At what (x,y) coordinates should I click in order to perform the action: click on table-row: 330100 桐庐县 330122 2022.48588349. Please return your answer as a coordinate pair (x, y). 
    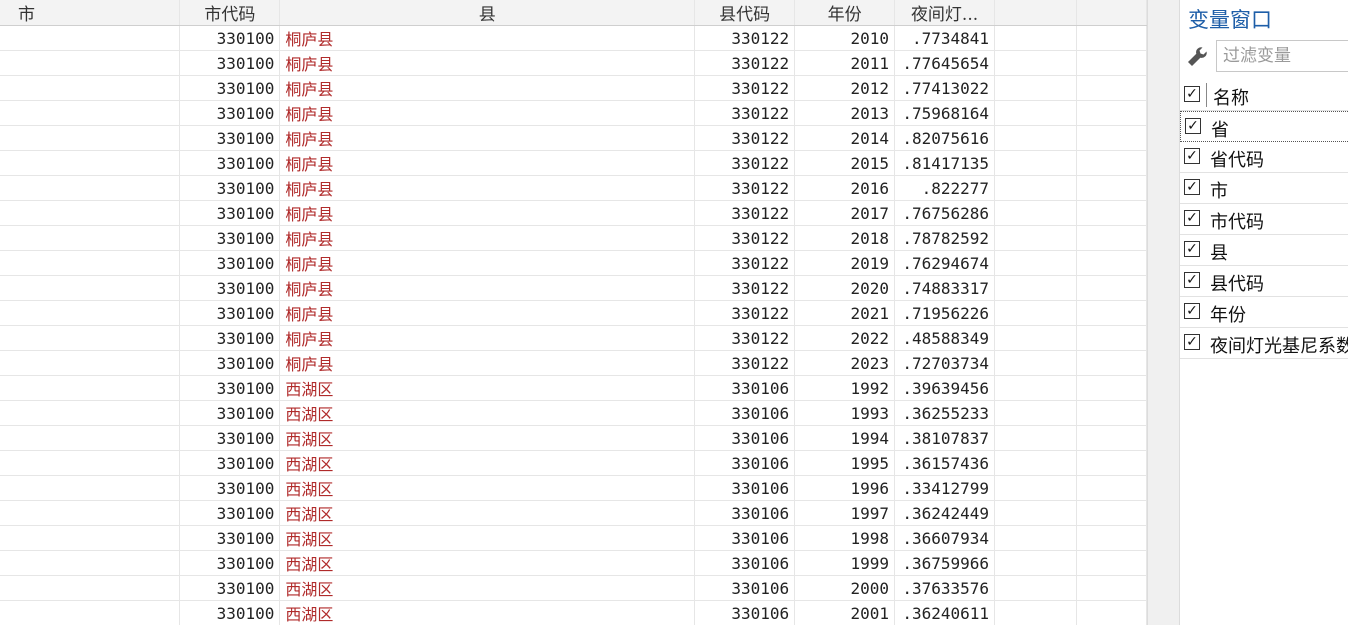
    Looking at the image, I should click on (573, 338).